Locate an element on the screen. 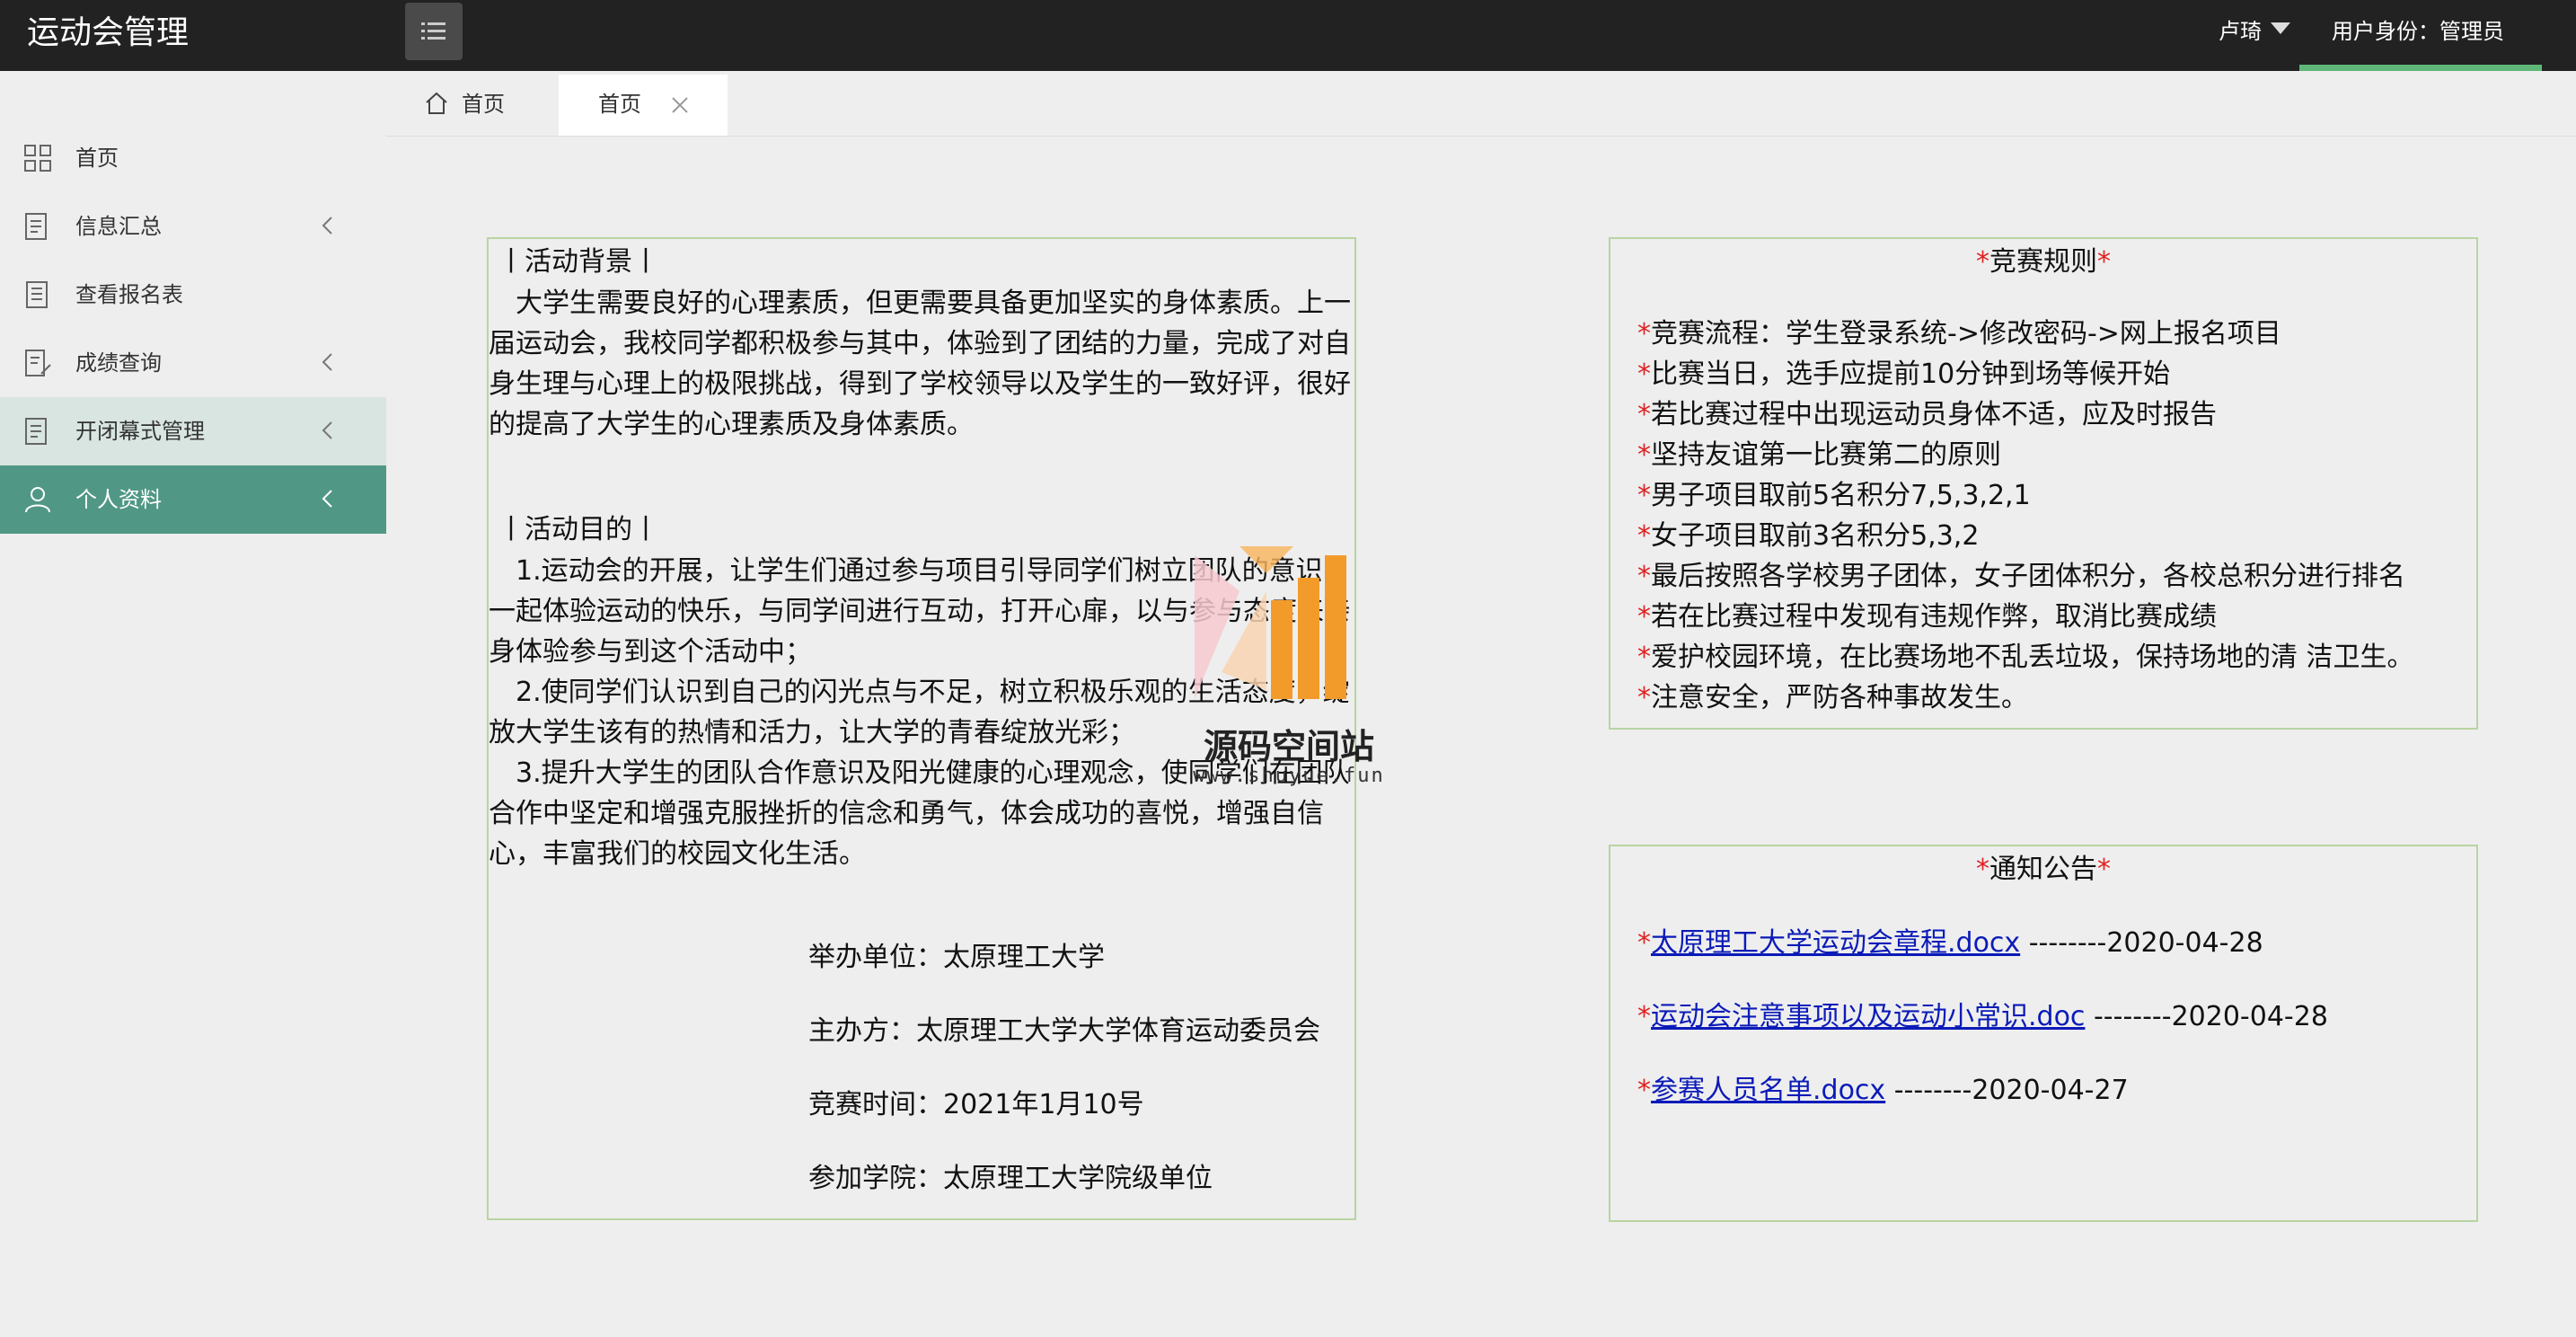  close-icon is located at coordinates (680, 105).